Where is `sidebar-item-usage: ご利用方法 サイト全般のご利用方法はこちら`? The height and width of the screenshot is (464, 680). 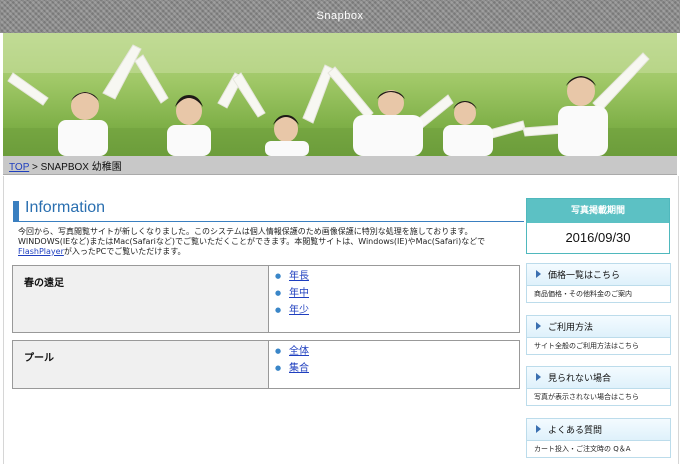 sidebar-item-usage: ご利用方法 サイト全般のご利用方法はこちら is located at coordinates (598, 335).